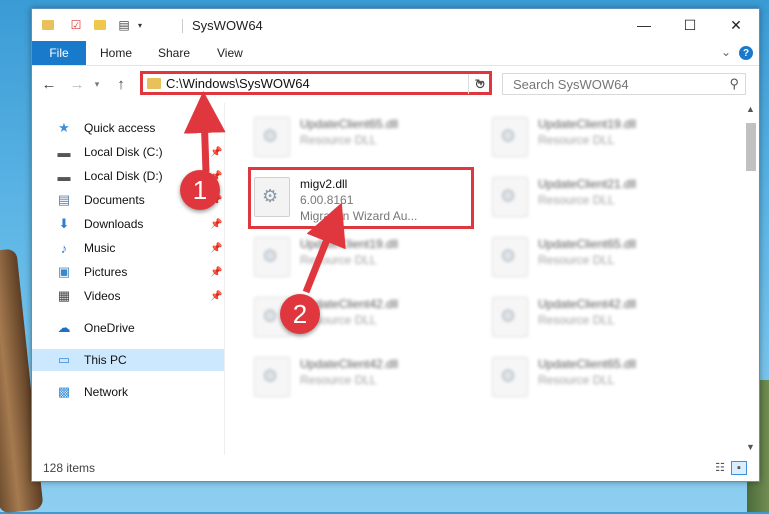 This screenshot has height=514, width=769. Describe the element at coordinates (746, 53) in the screenshot. I see `help-icon: ?` at that location.